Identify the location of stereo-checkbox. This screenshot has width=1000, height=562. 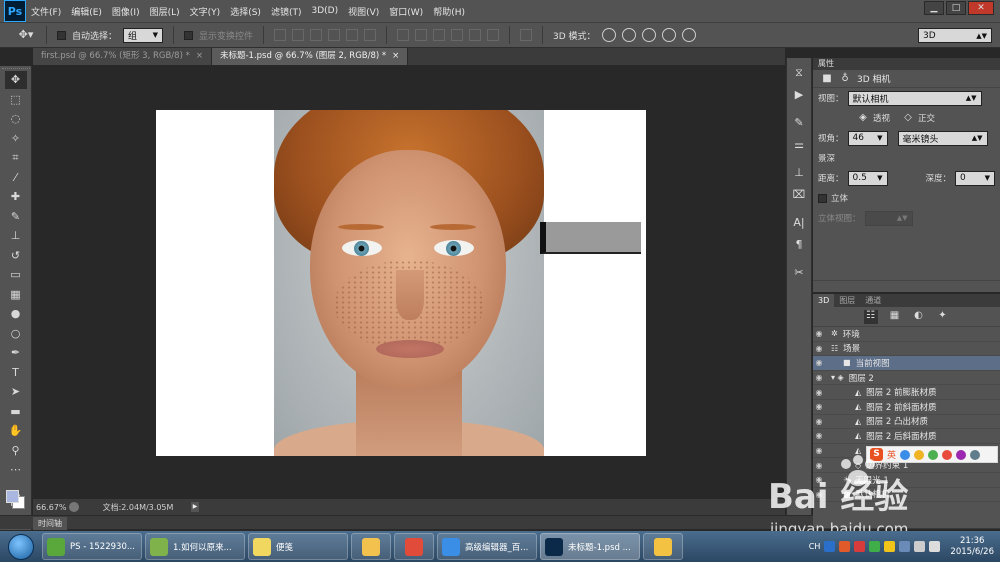
(822, 198).